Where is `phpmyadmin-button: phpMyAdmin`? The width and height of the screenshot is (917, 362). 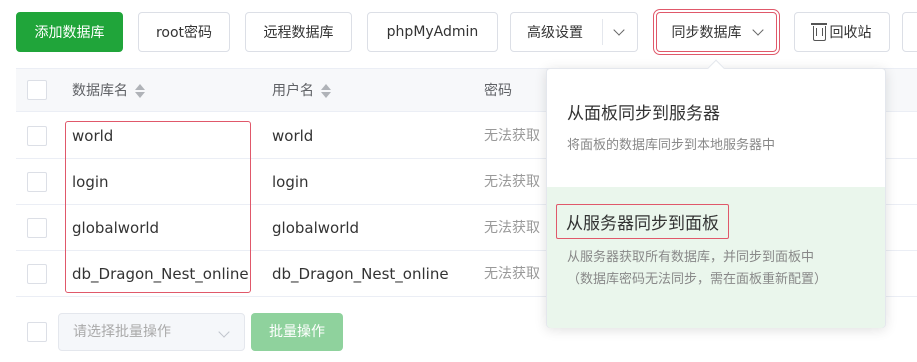
phpmyadmin-button: phpMyAdmin is located at coordinates (432, 32).